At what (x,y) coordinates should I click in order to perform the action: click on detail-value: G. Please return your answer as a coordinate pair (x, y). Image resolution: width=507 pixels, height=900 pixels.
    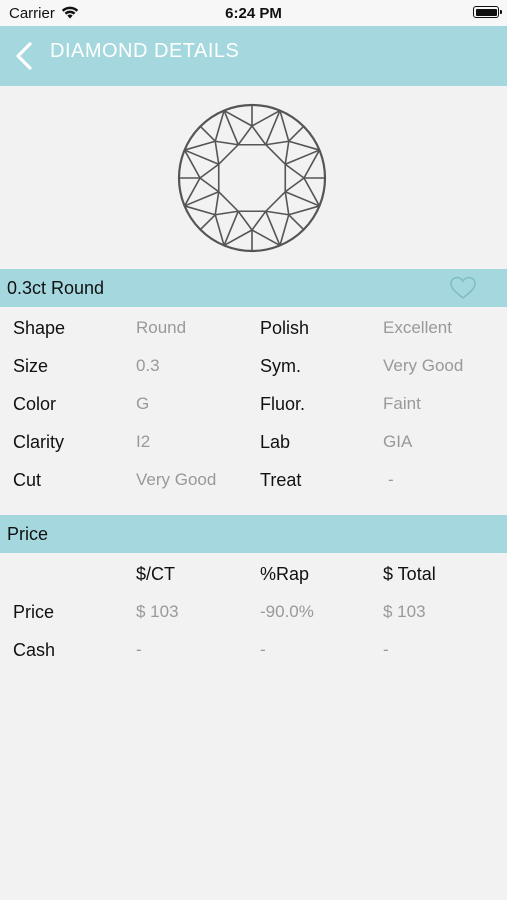
    Looking at the image, I should click on (143, 403).